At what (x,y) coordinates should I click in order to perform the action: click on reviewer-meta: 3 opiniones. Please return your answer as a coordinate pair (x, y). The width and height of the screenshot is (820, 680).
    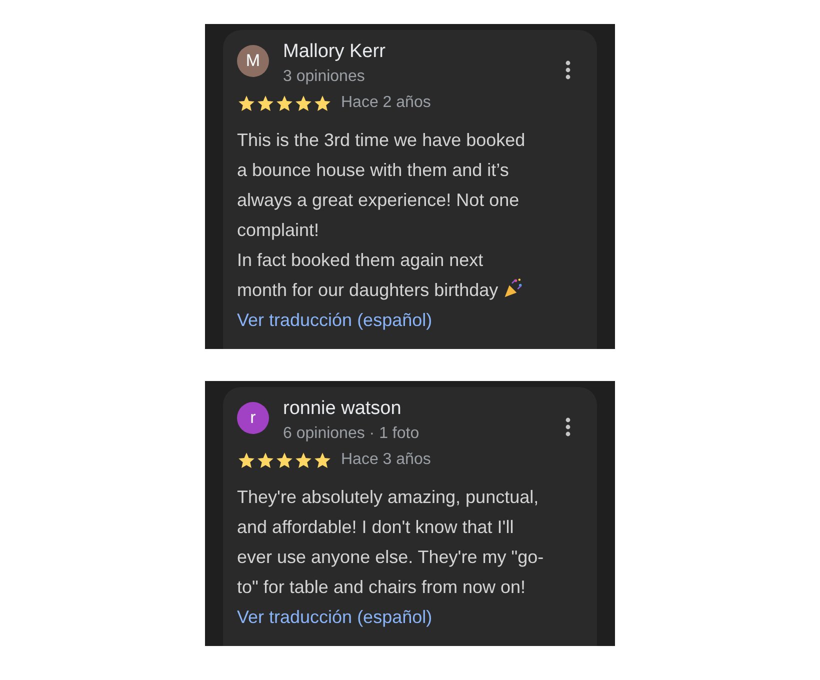
    Looking at the image, I should click on (324, 77).